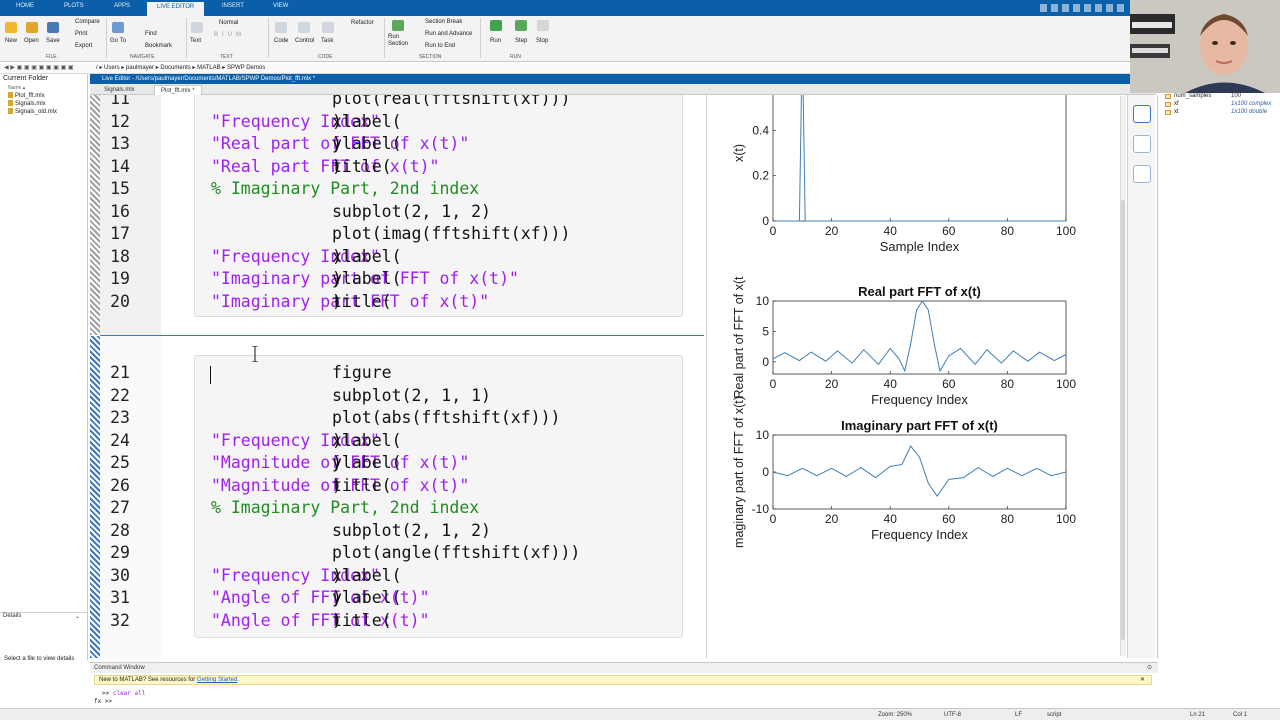 The width and height of the screenshot is (1280, 720). I want to click on back-arrow-icon: ◀ ▶ ▣ ▣ ▣ ▣ ▣ ▣ ▣ ▣, so click(39, 68).